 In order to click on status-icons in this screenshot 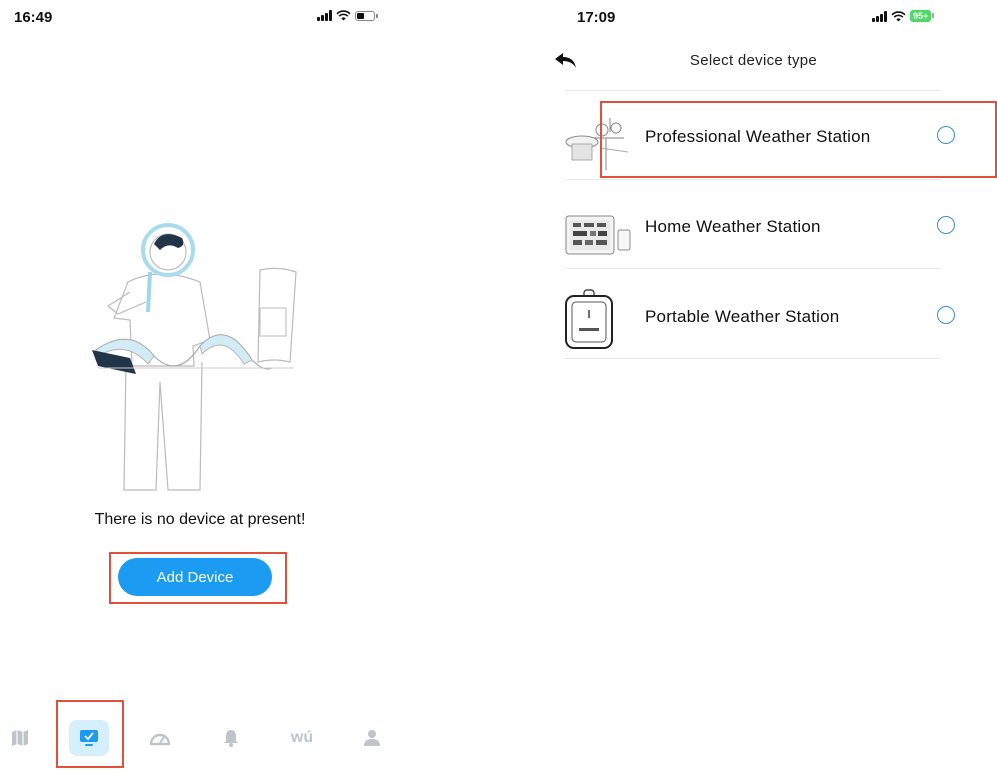, I will do `click(347, 15)`.